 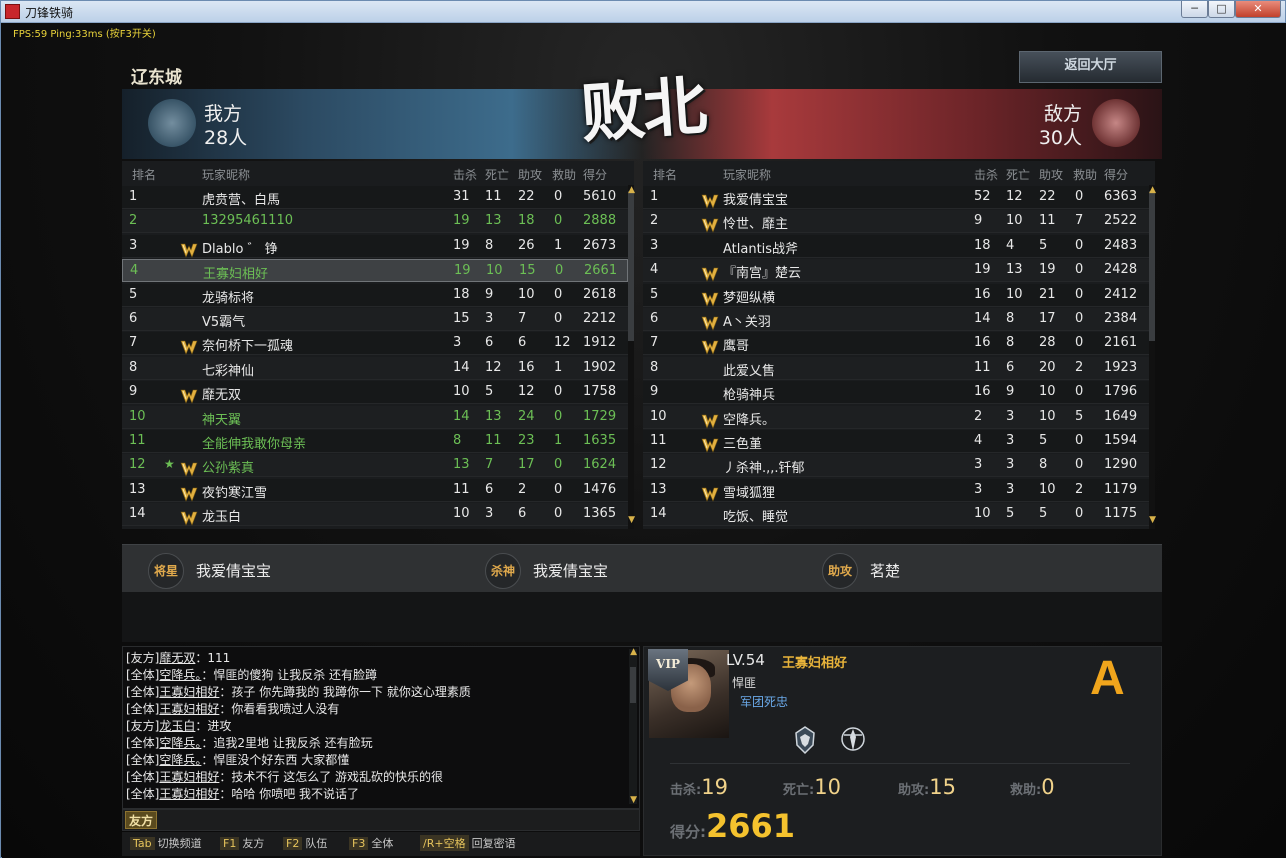 What do you see at coordinates (1152, 357) in the screenshot?
I see `enemy-team-scrollbar` at bounding box center [1152, 357].